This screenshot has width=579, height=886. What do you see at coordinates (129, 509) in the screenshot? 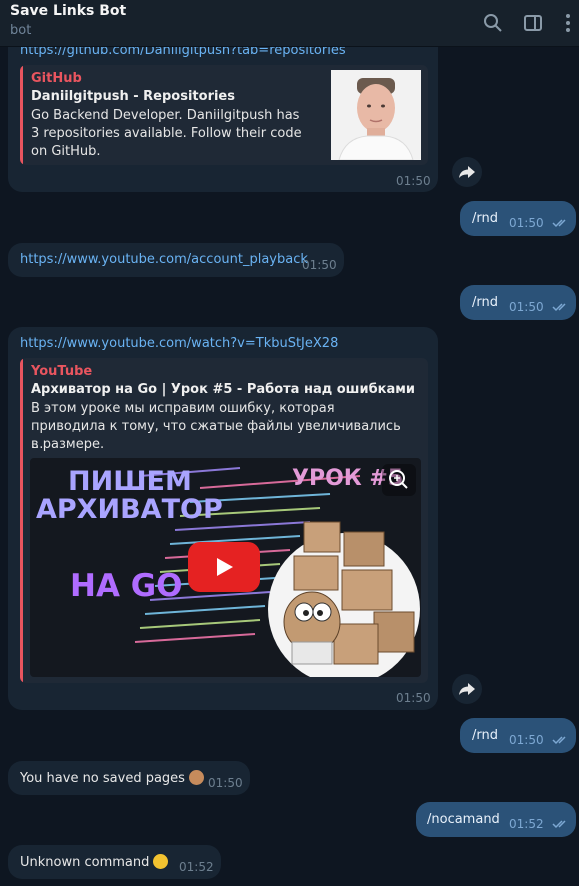
I see `thumbnail-text-line2: АРХИВАТОР` at bounding box center [129, 509].